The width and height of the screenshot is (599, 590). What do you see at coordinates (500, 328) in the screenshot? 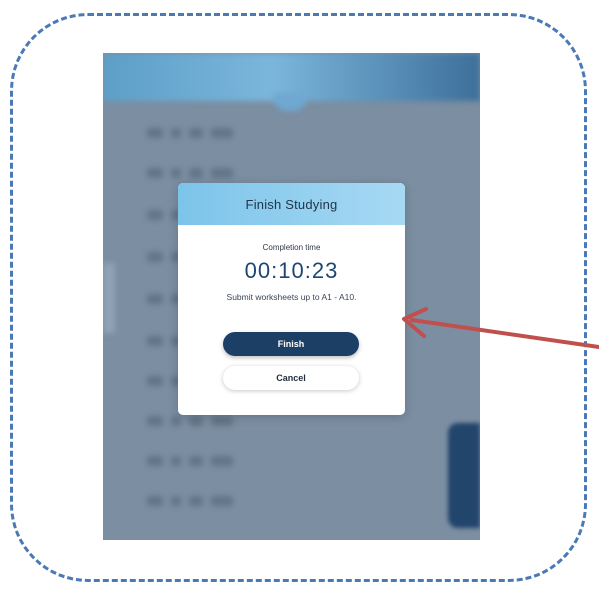
I see `arrow-pointing-left-icon` at bounding box center [500, 328].